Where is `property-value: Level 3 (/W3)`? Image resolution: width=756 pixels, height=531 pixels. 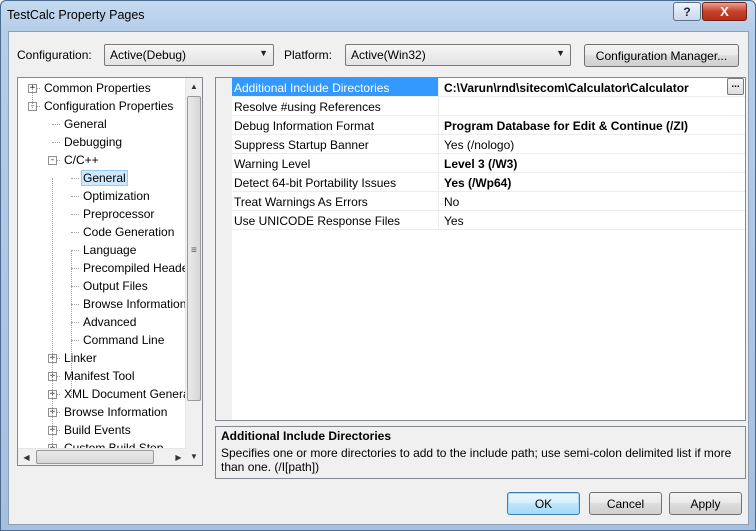
property-value: Level 3 (/W3) is located at coordinates (592, 163).